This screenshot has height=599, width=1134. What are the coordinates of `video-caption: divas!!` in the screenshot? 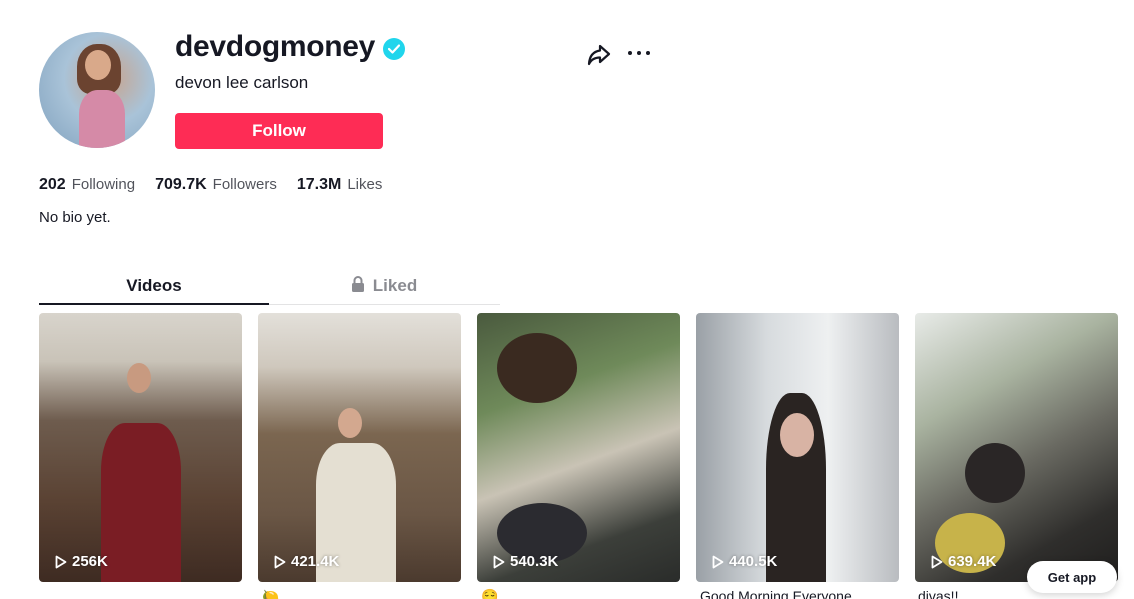 It's located at (938, 593).